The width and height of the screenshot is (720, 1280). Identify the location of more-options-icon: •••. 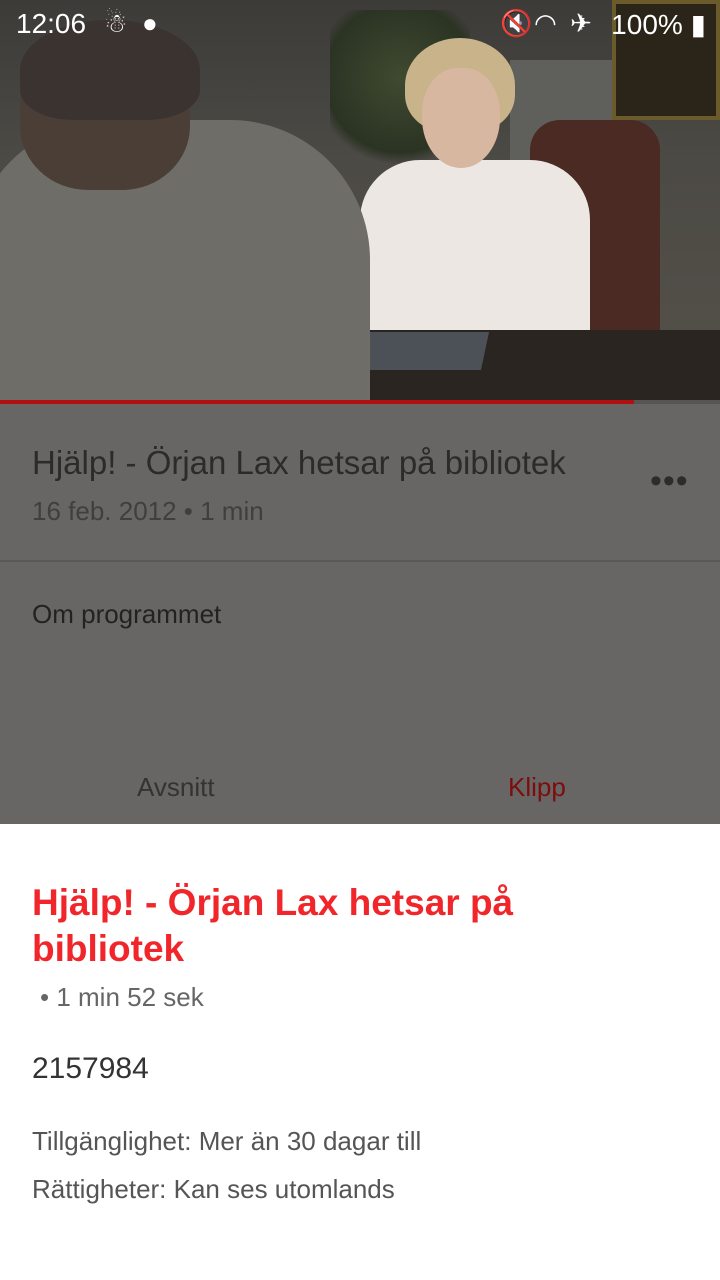
(669, 481).